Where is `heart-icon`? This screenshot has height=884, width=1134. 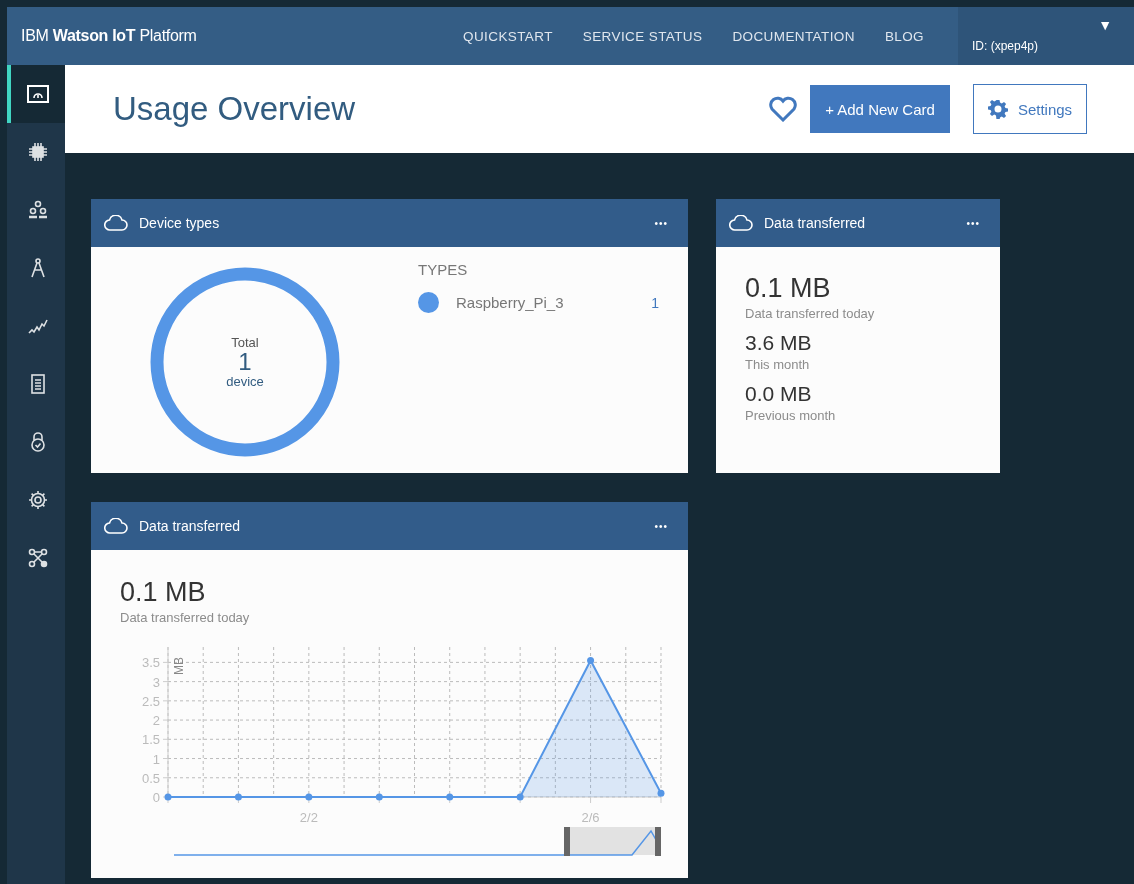 heart-icon is located at coordinates (783, 109).